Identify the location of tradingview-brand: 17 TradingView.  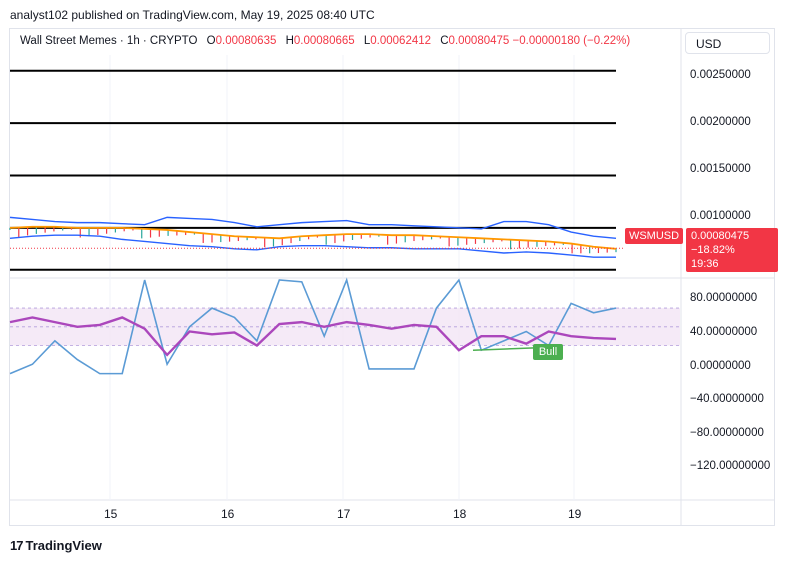
(56, 545).